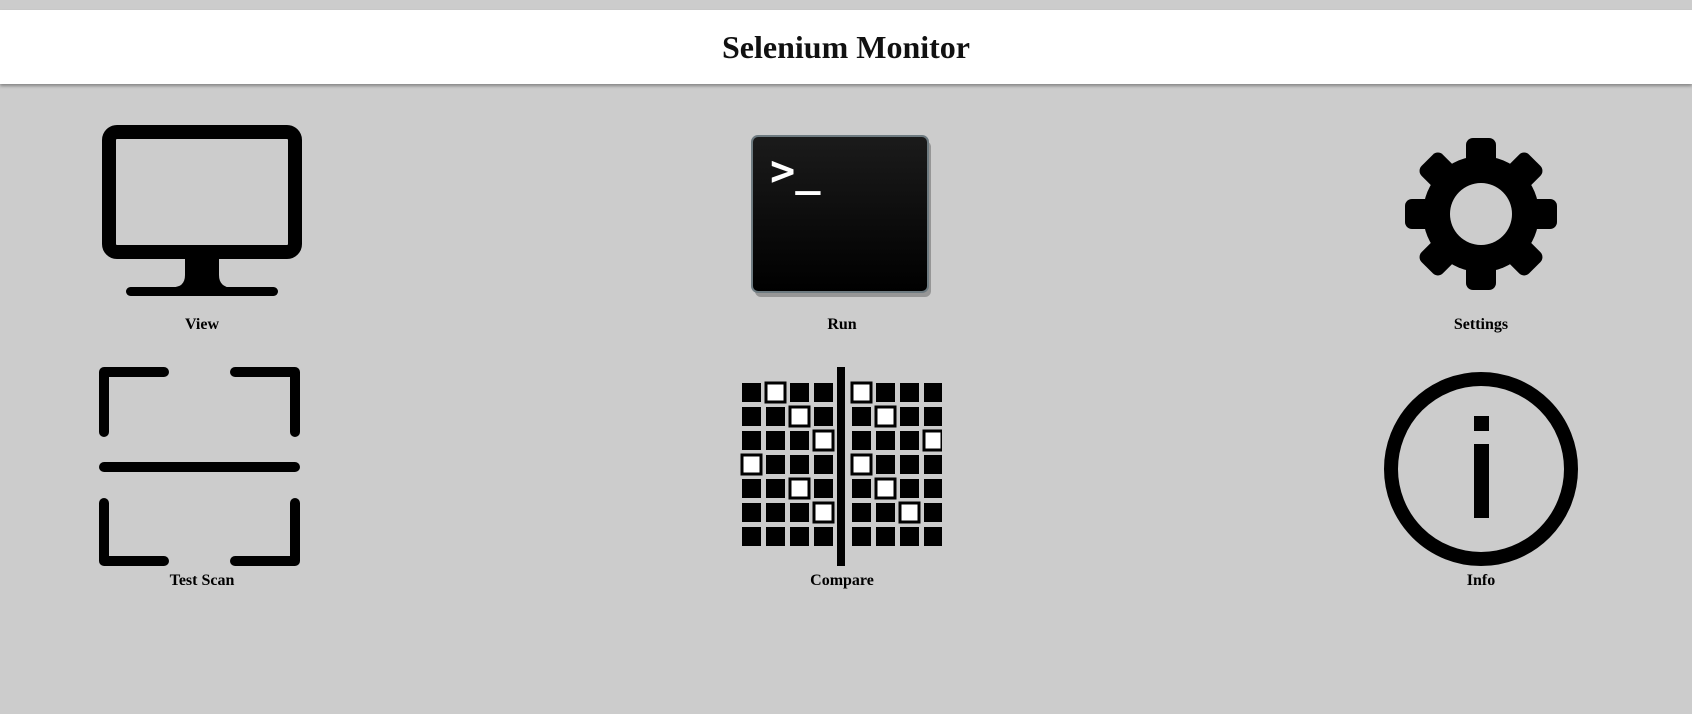 This screenshot has height=714, width=1692. Describe the element at coordinates (1481, 469) in the screenshot. I see `info-icon` at that location.